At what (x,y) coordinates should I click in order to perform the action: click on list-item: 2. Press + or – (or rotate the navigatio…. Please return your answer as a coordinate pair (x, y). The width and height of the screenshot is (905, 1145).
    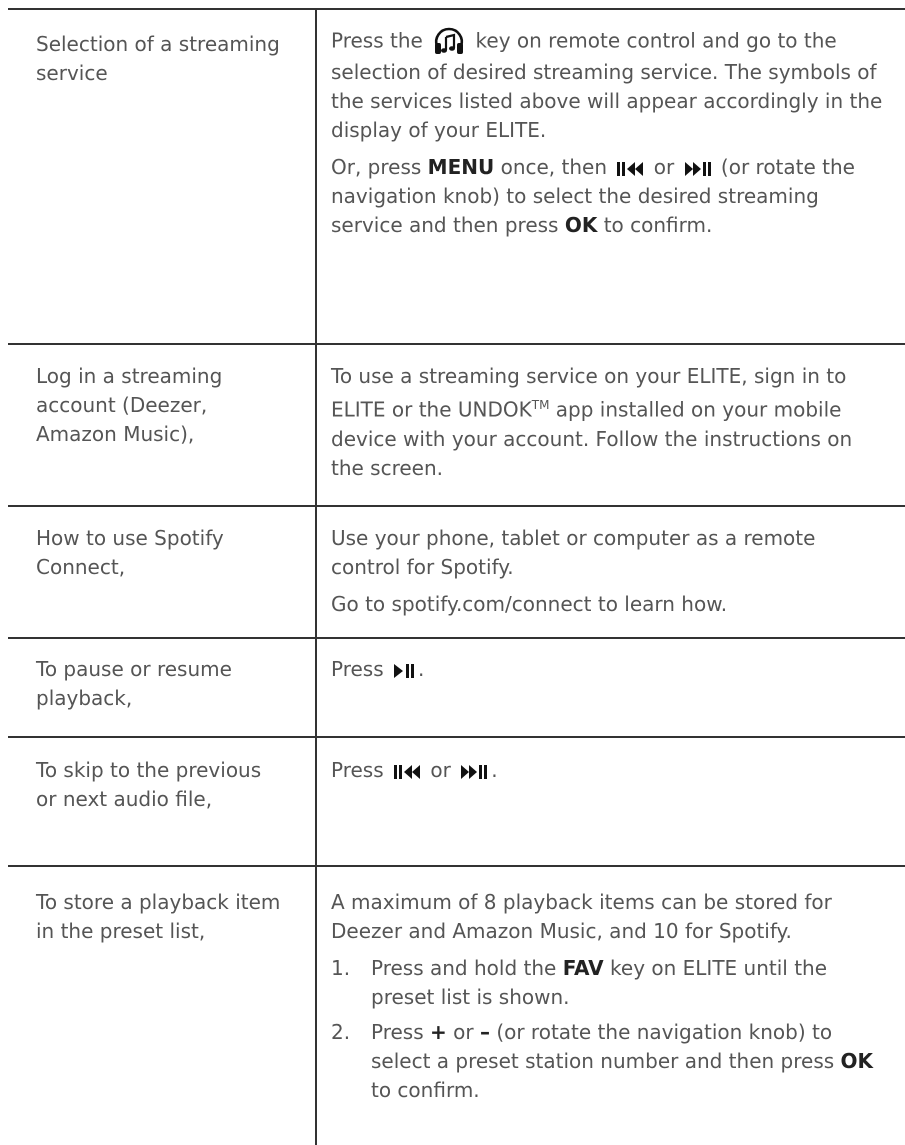
    Looking at the image, I should click on (602, 1061).